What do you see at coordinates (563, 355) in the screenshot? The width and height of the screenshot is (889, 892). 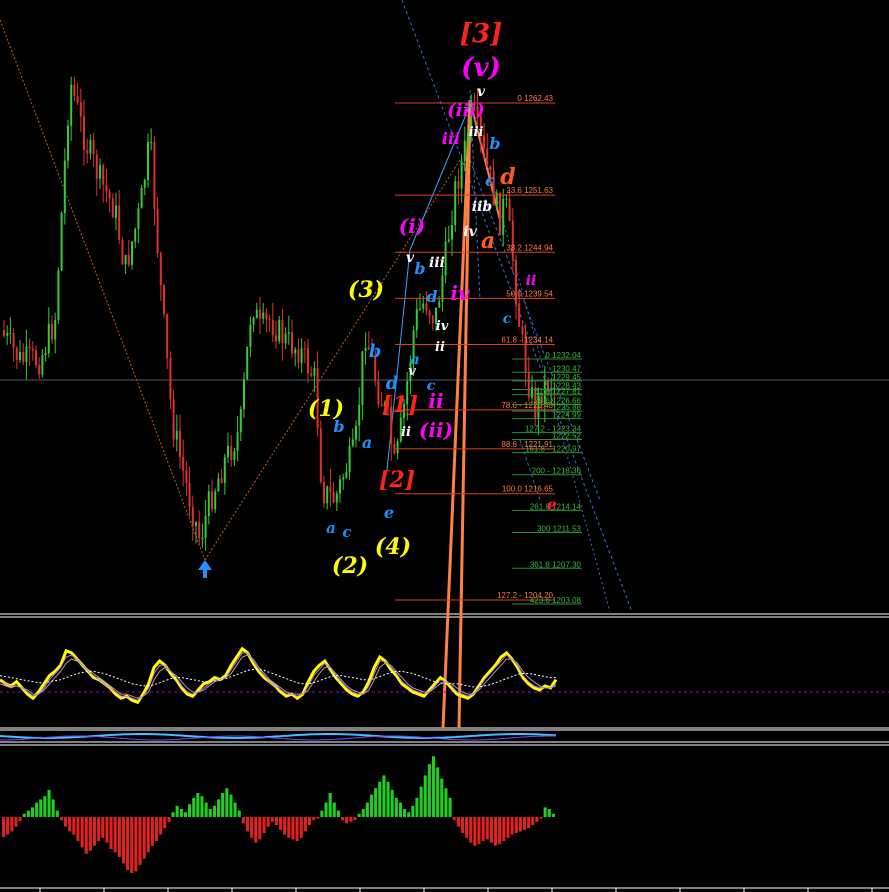 I see `fib-level-label: 0 1232.04` at bounding box center [563, 355].